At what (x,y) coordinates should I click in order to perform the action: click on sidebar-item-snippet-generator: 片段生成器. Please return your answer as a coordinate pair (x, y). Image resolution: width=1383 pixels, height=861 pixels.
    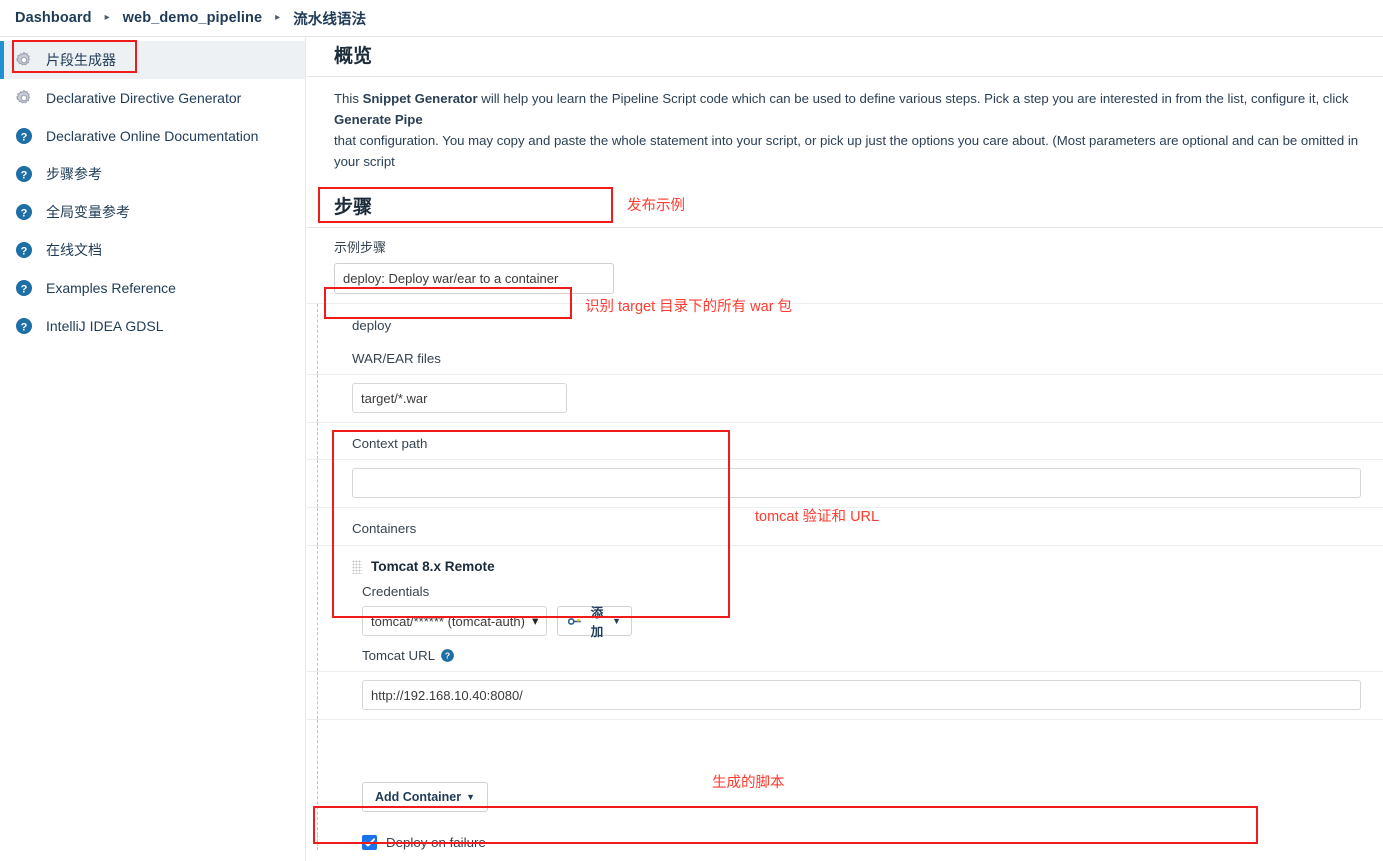
    Looking at the image, I should click on (152, 60).